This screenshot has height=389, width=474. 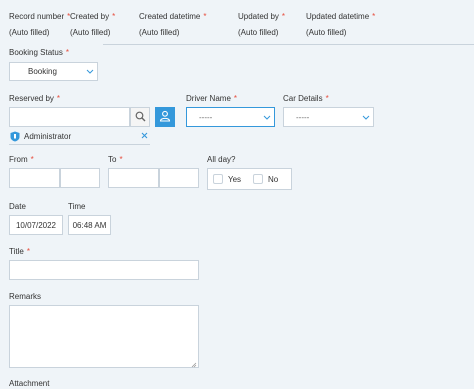 What do you see at coordinates (36, 225) in the screenshot?
I see `date-input: 10/07/2022` at bounding box center [36, 225].